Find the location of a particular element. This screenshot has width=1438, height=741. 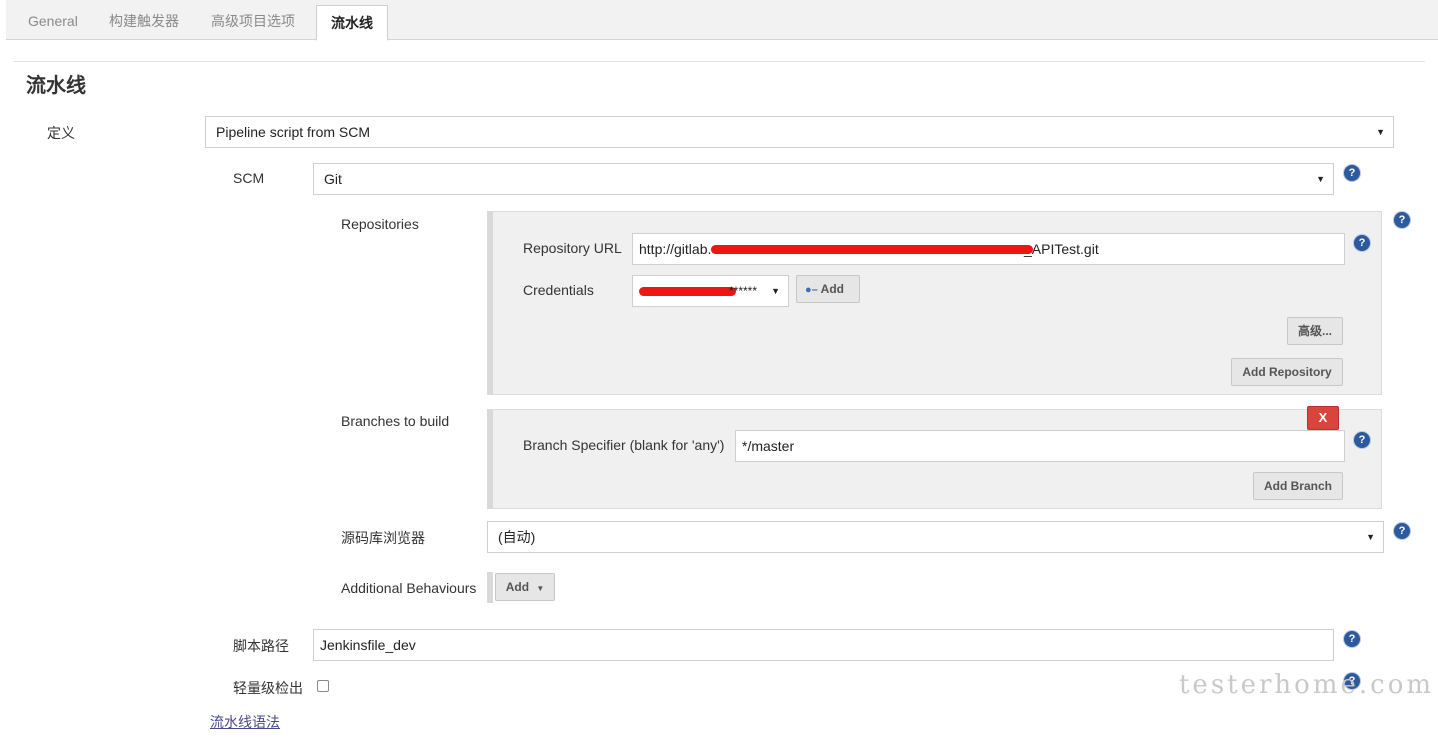

repositories-help-icon: ? is located at coordinates (1402, 220).